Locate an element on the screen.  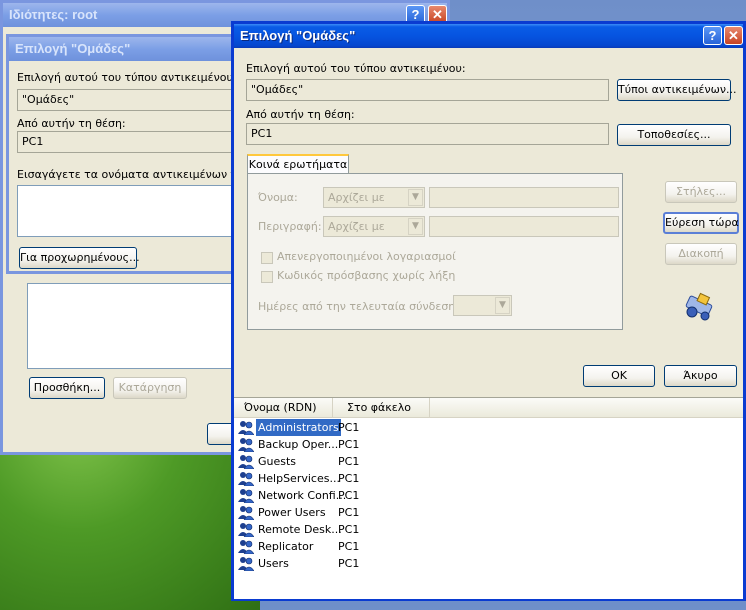
members-list is located at coordinates (132, 326).